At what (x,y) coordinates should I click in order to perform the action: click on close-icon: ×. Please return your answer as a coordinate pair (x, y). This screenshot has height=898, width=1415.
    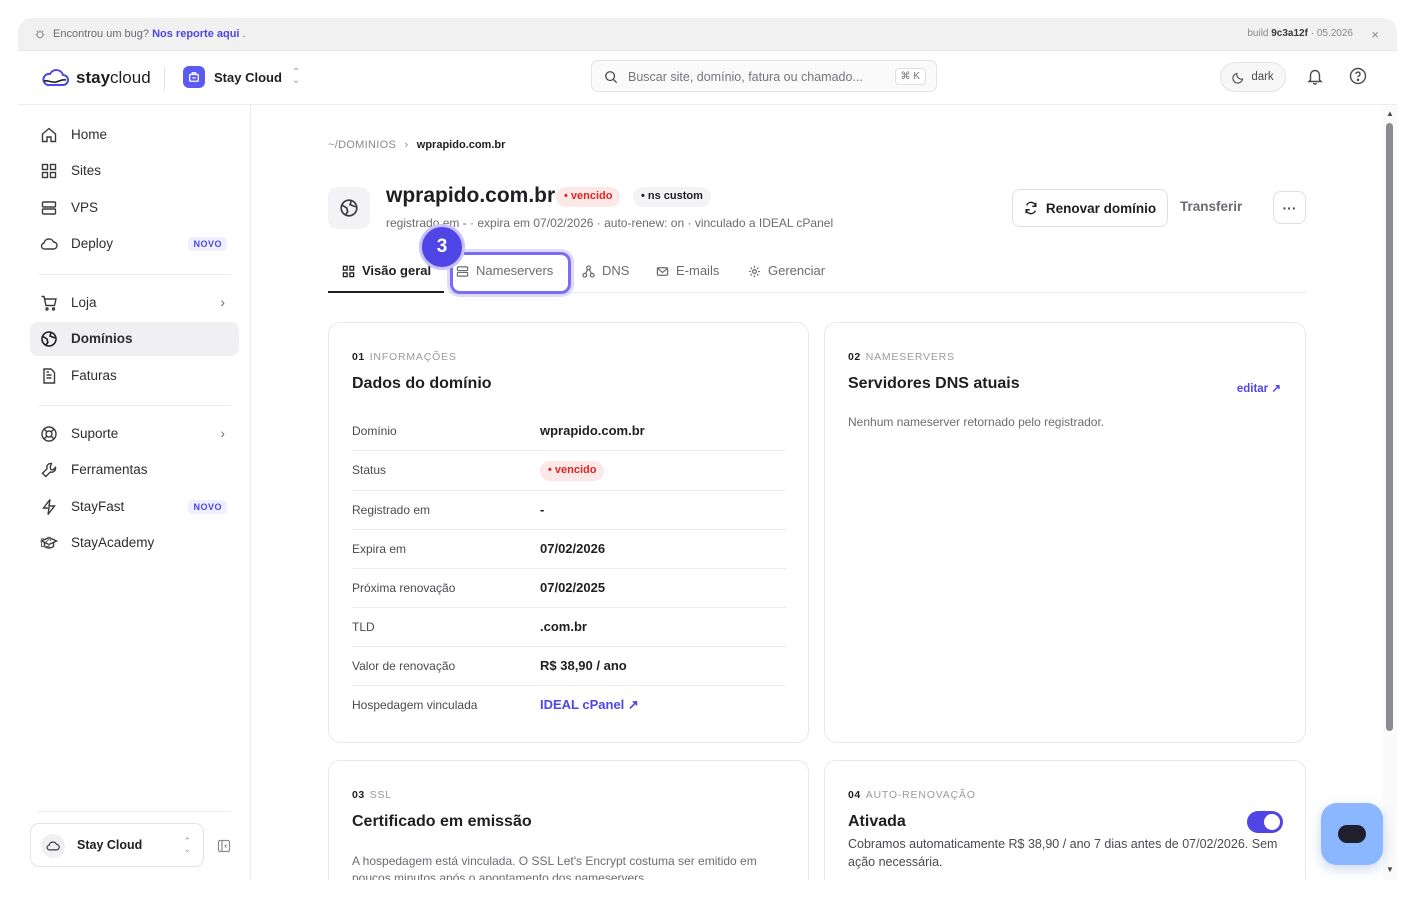
    Looking at the image, I should click on (1375, 34).